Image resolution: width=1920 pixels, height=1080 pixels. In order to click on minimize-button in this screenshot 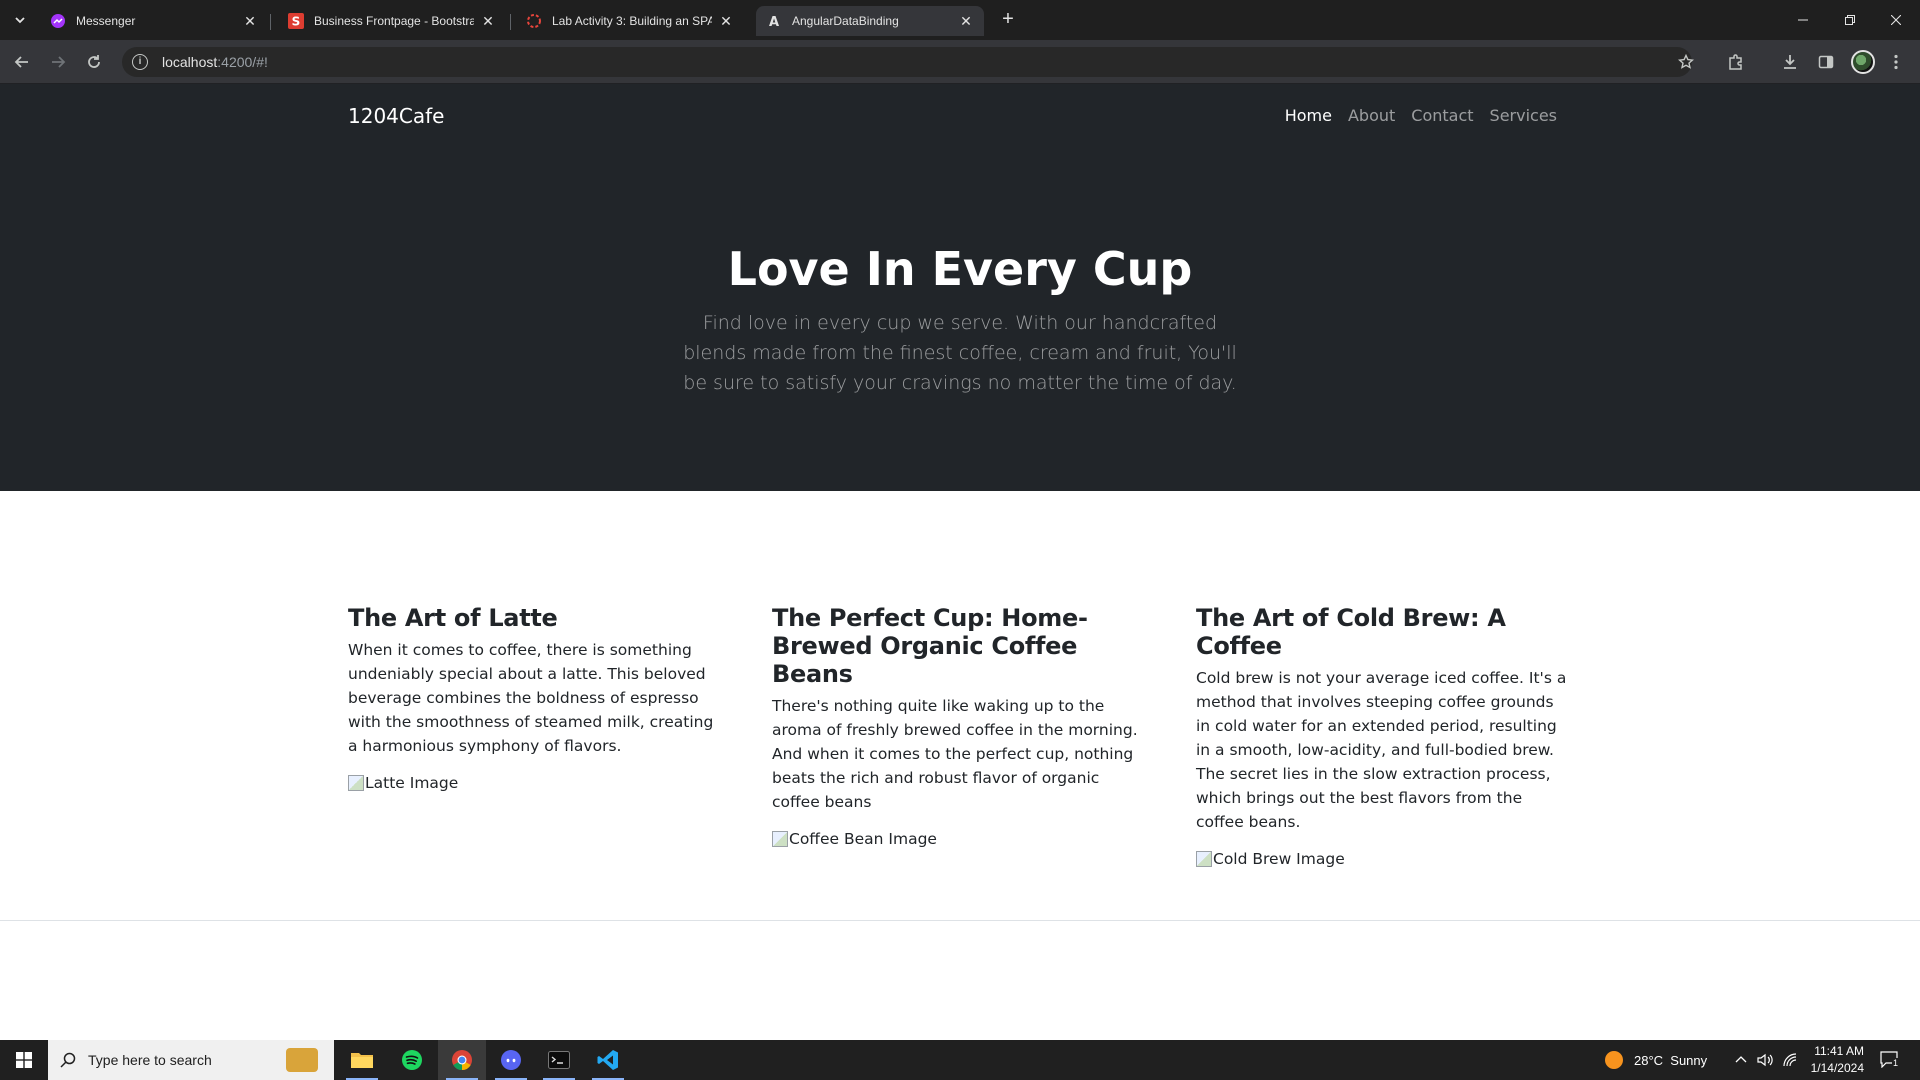, I will do `click(1803, 20)`.